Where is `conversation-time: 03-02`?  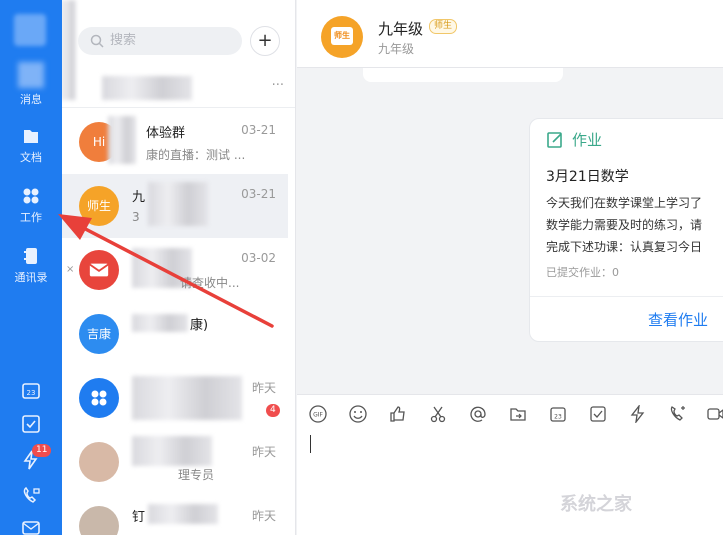
conversation-time: 03-02 is located at coordinates (258, 258).